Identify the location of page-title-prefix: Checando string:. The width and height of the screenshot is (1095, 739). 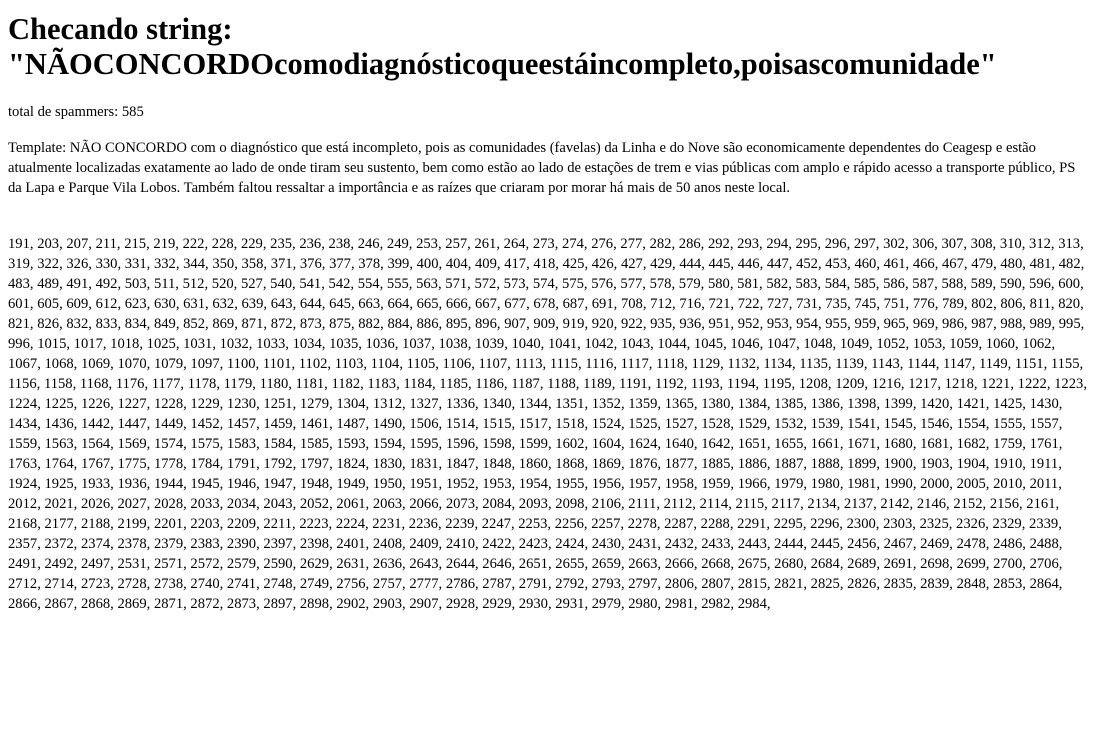
(120, 29).